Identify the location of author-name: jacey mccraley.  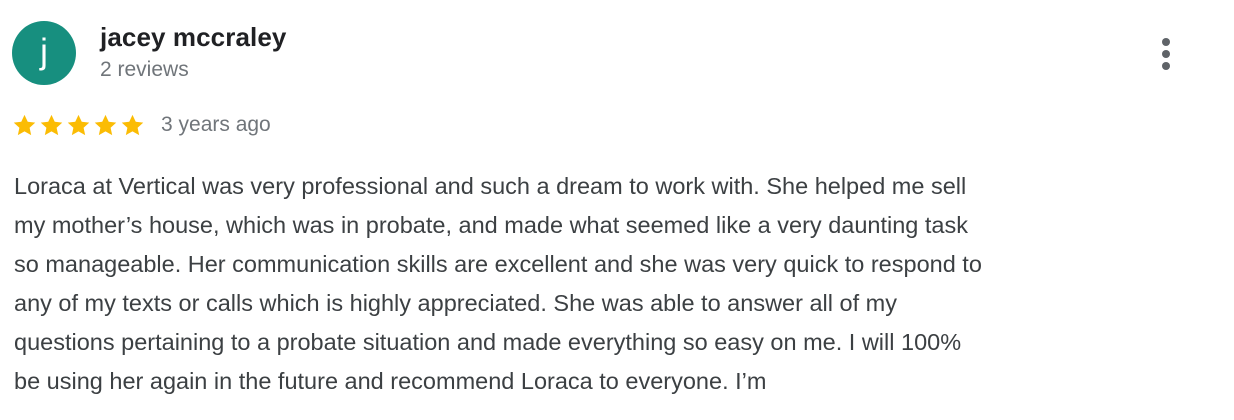
(193, 37).